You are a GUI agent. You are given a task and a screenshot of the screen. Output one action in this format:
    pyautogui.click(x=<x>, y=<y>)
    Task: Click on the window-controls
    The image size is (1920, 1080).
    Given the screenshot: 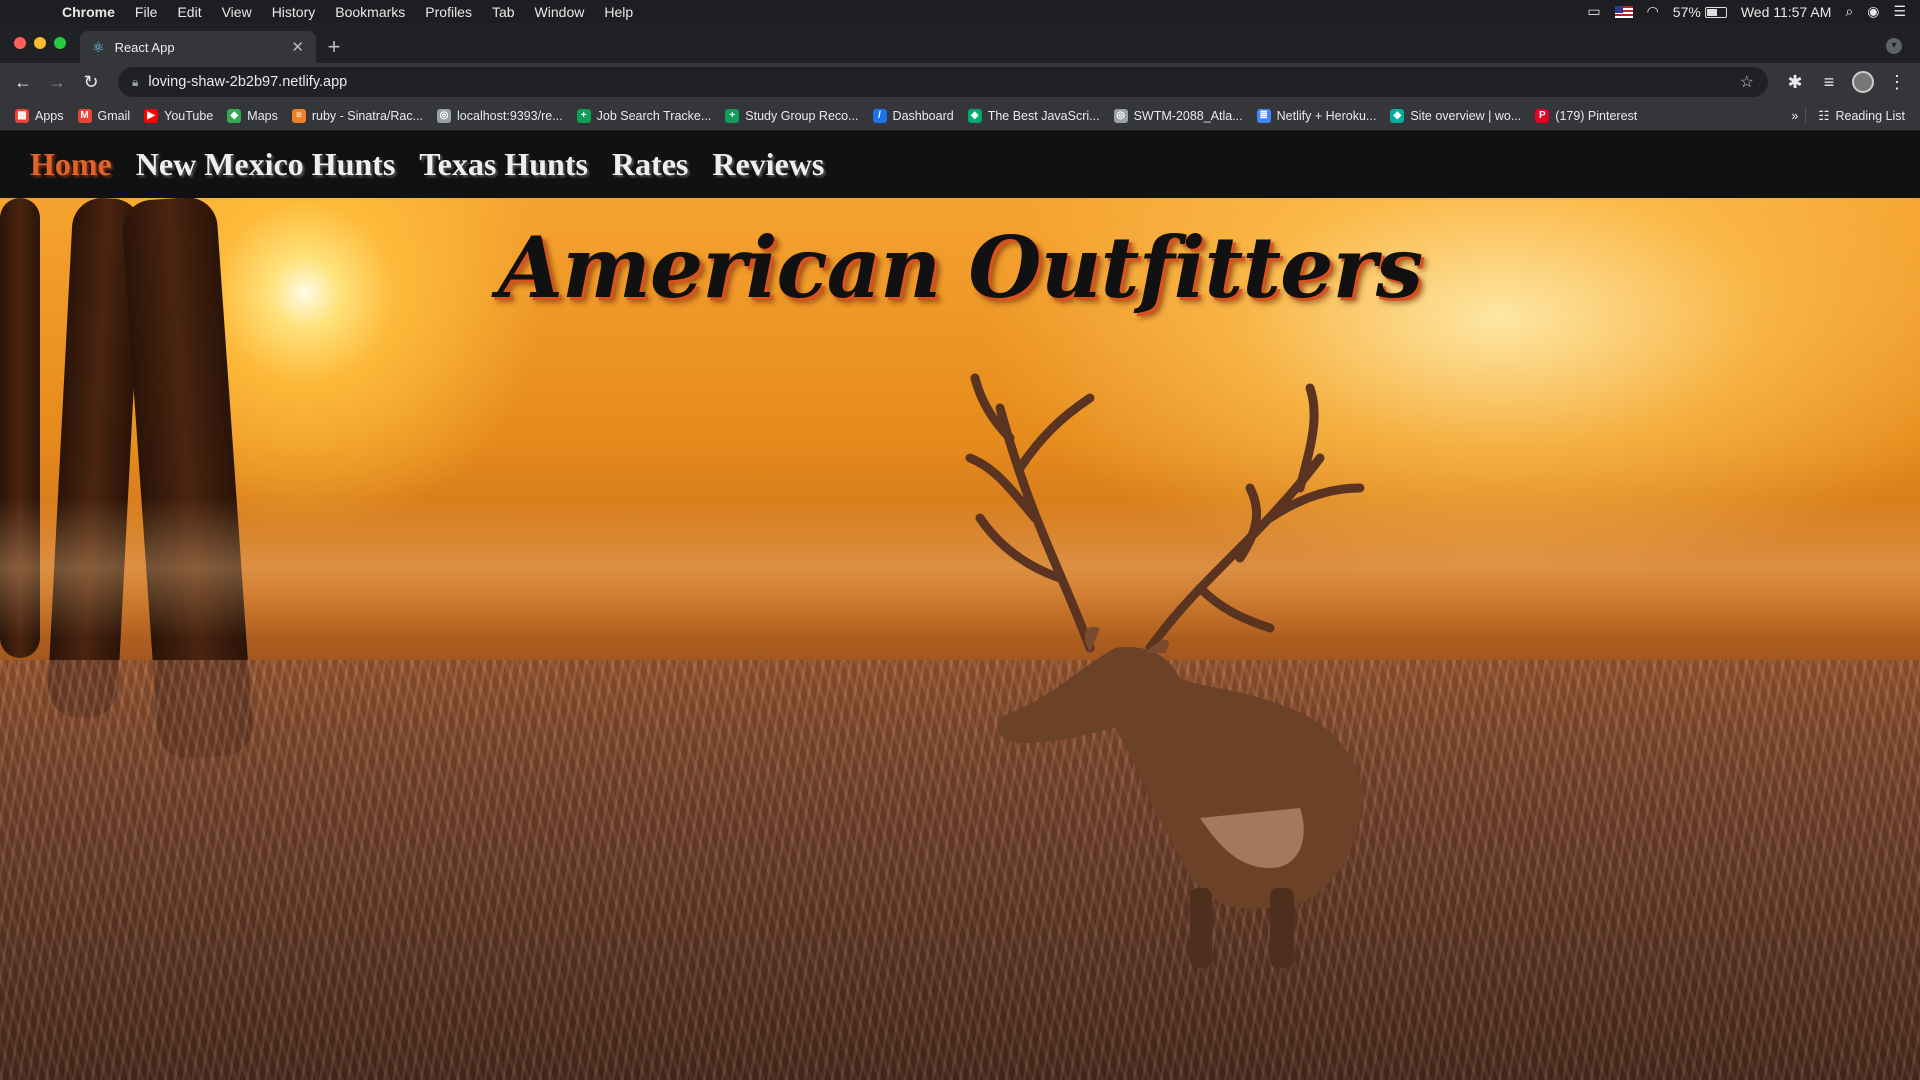 What is the action you would take?
    pyautogui.click(x=40, y=43)
    